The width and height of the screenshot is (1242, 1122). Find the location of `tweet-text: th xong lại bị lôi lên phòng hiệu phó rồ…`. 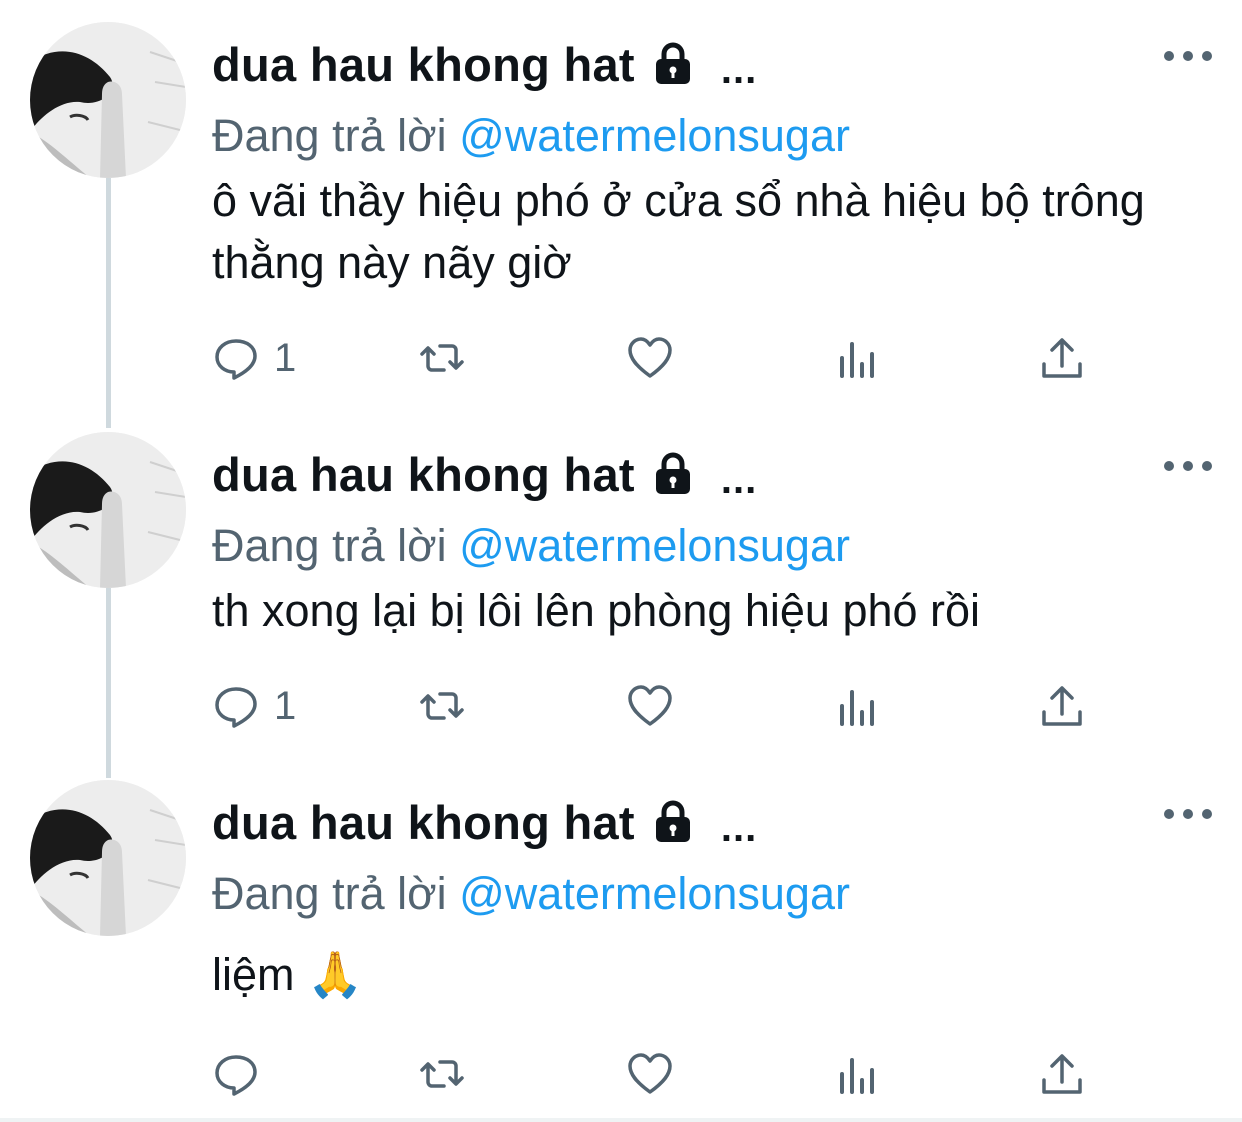

tweet-text: th xong lại bị lôi lên phòng hiệu phó rồ… is located at coordinates (596, 610).